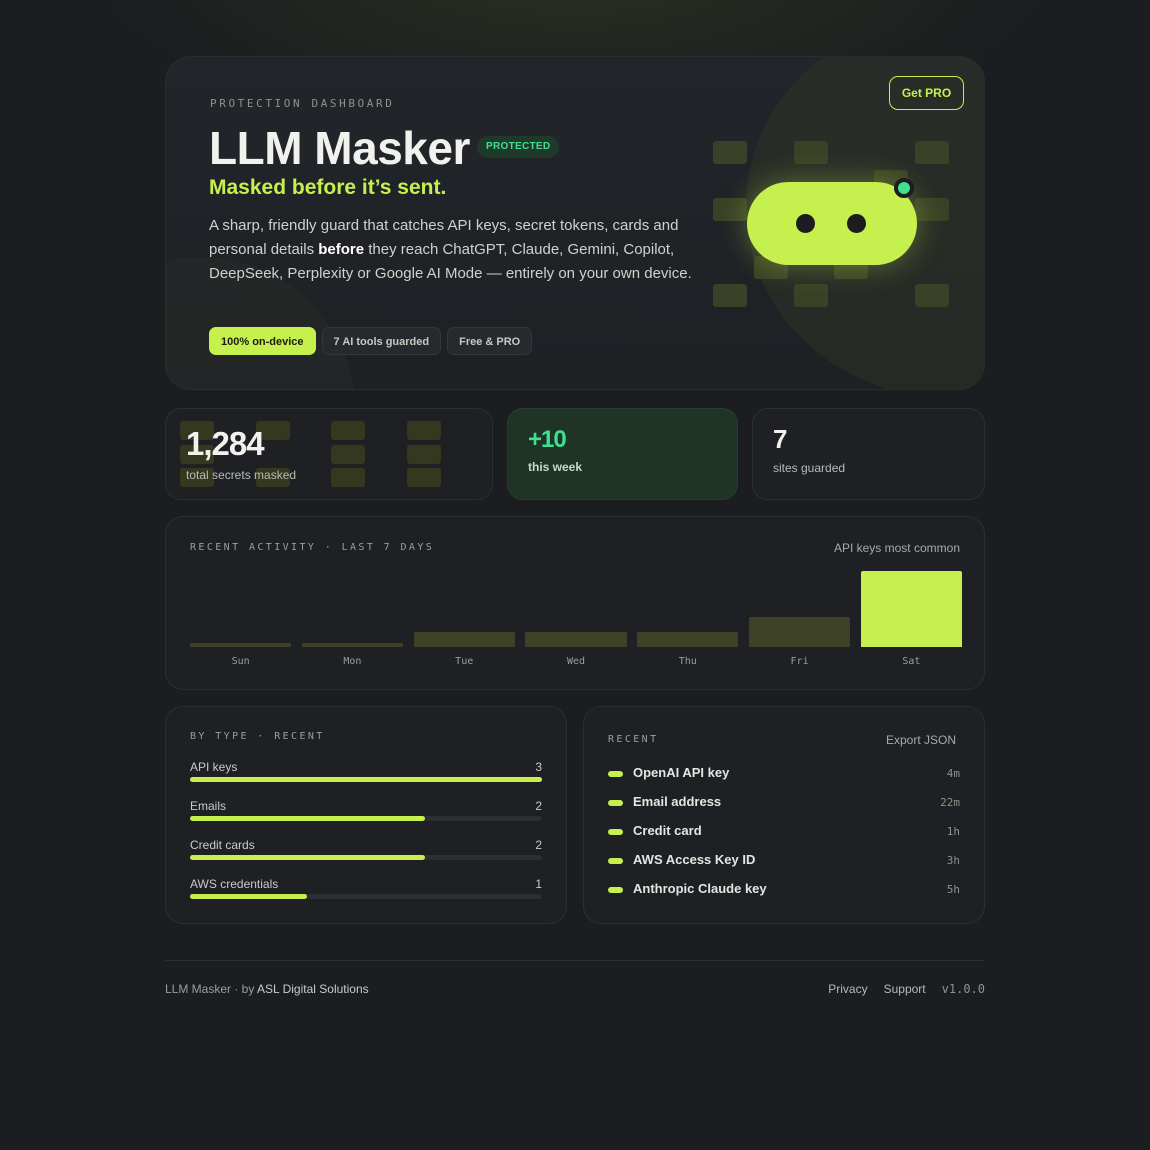 This screenshot has height=1150, width=1150. I want to click on chart-bar-wed, so click(576, 639).